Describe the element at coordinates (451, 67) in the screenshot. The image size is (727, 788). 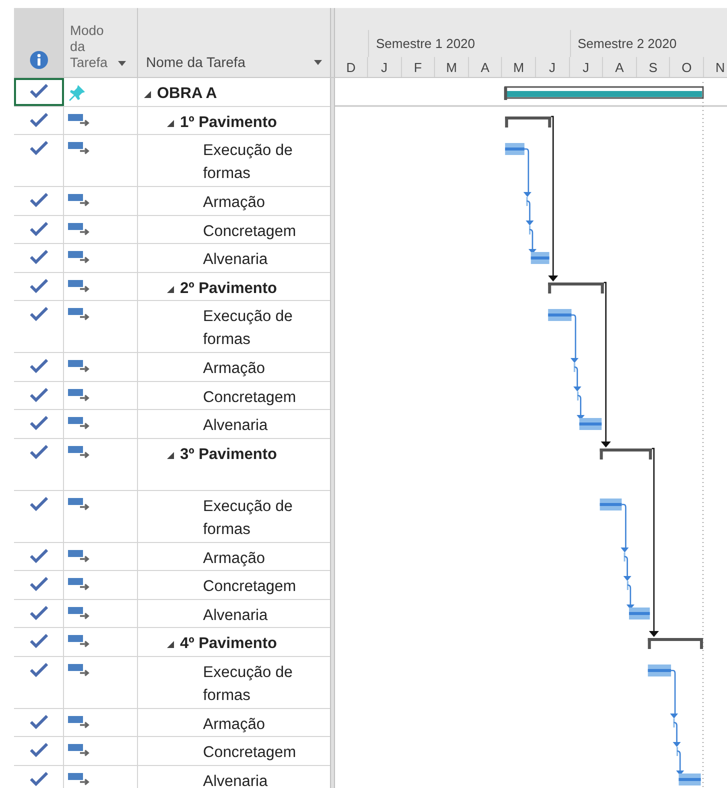
I see `month-label: M` at that location.